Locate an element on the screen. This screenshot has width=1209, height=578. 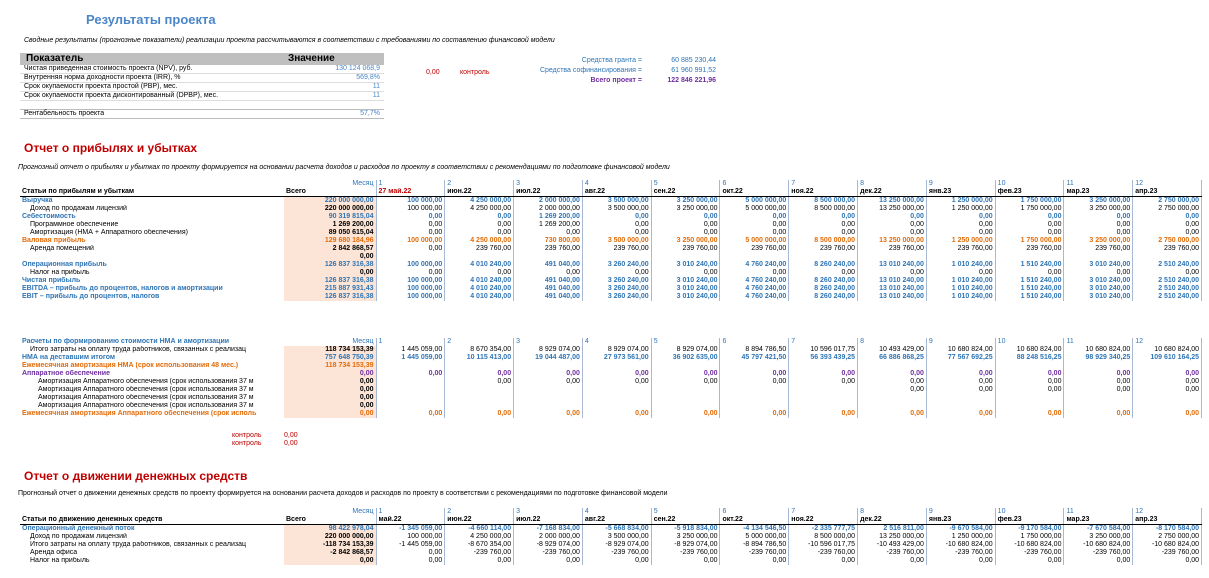
cell-value: 8 500 000,00 is located at coordinates (823, 537).